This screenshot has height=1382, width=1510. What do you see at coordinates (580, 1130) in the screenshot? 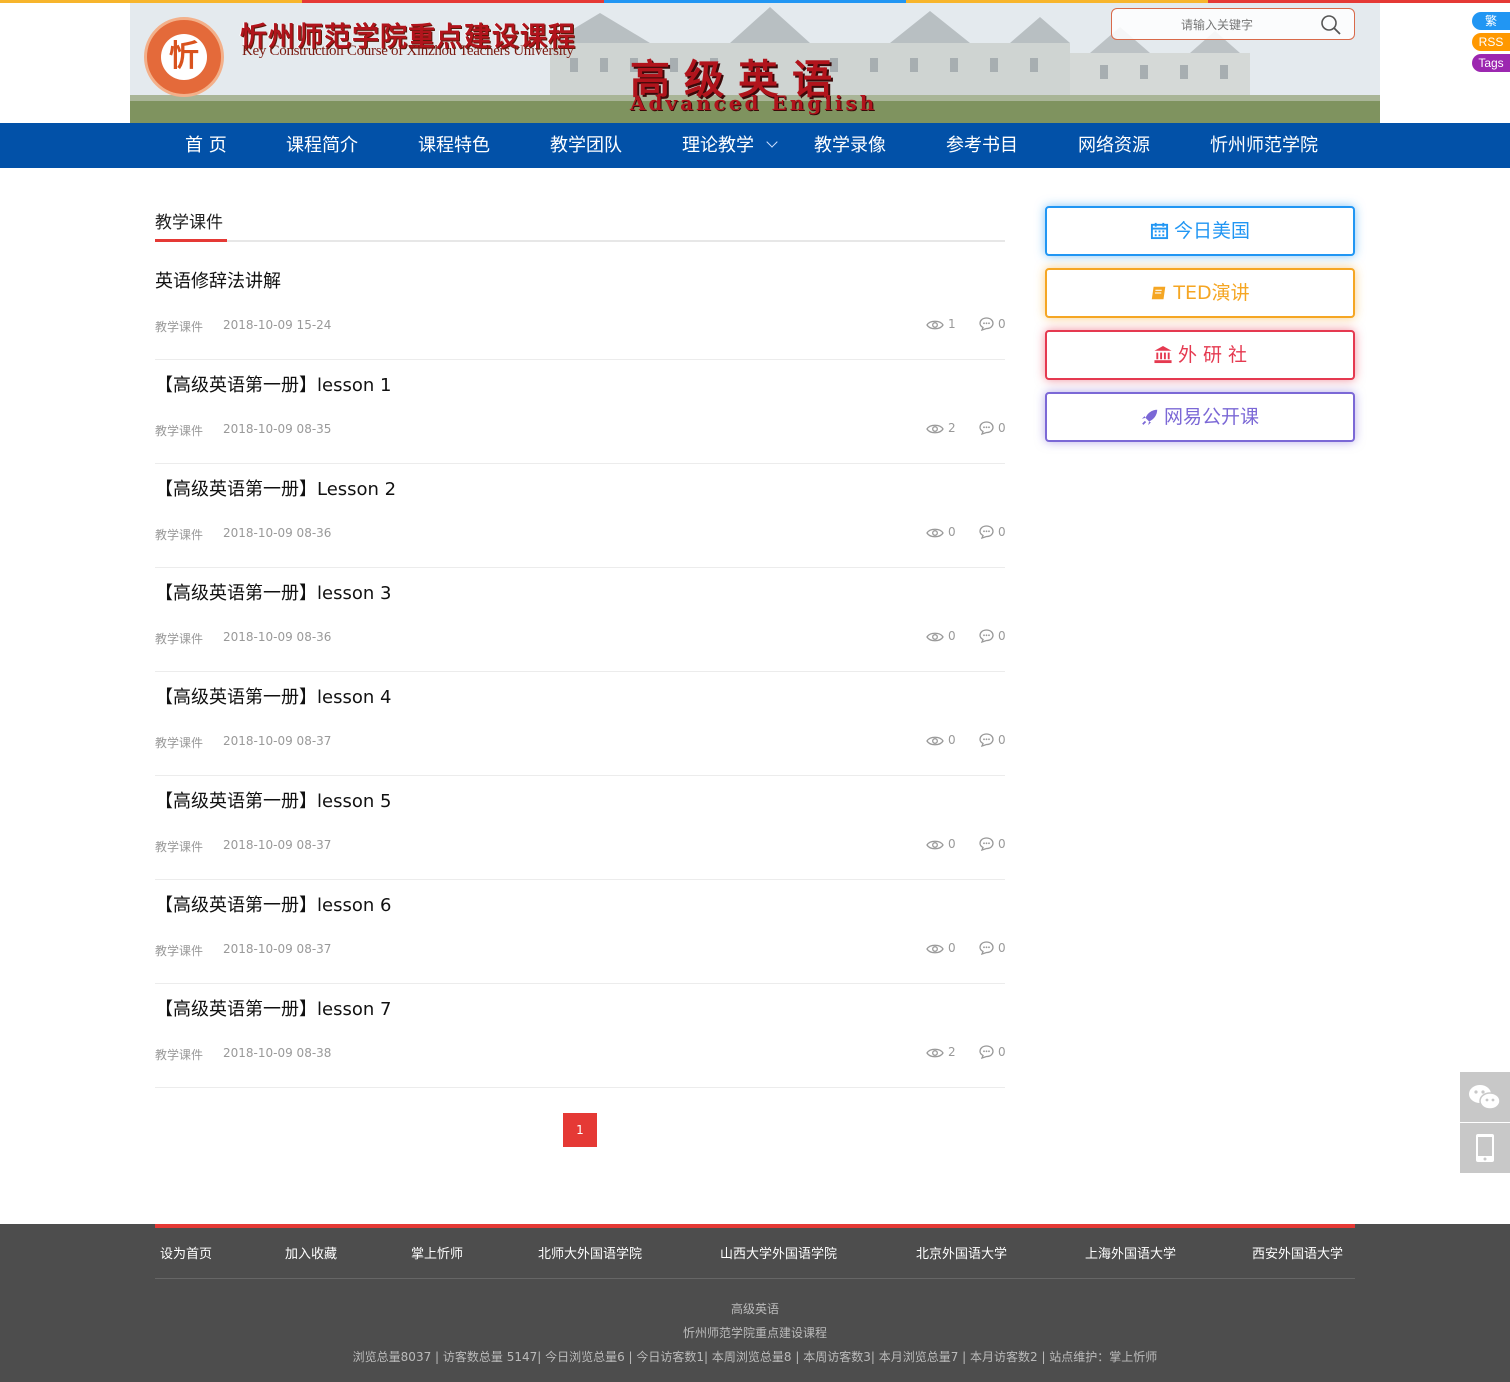
I see `pagination-page-1: 1` at bounding box center [580, 1130].